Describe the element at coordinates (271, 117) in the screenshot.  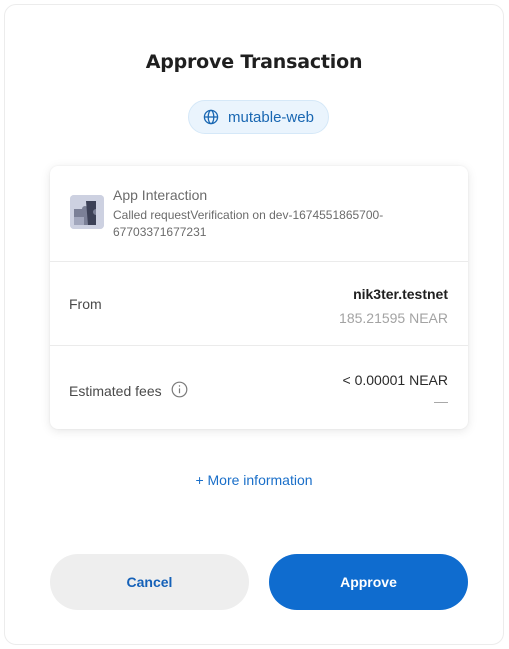
I see `origin-label: mutable-web` at that location.